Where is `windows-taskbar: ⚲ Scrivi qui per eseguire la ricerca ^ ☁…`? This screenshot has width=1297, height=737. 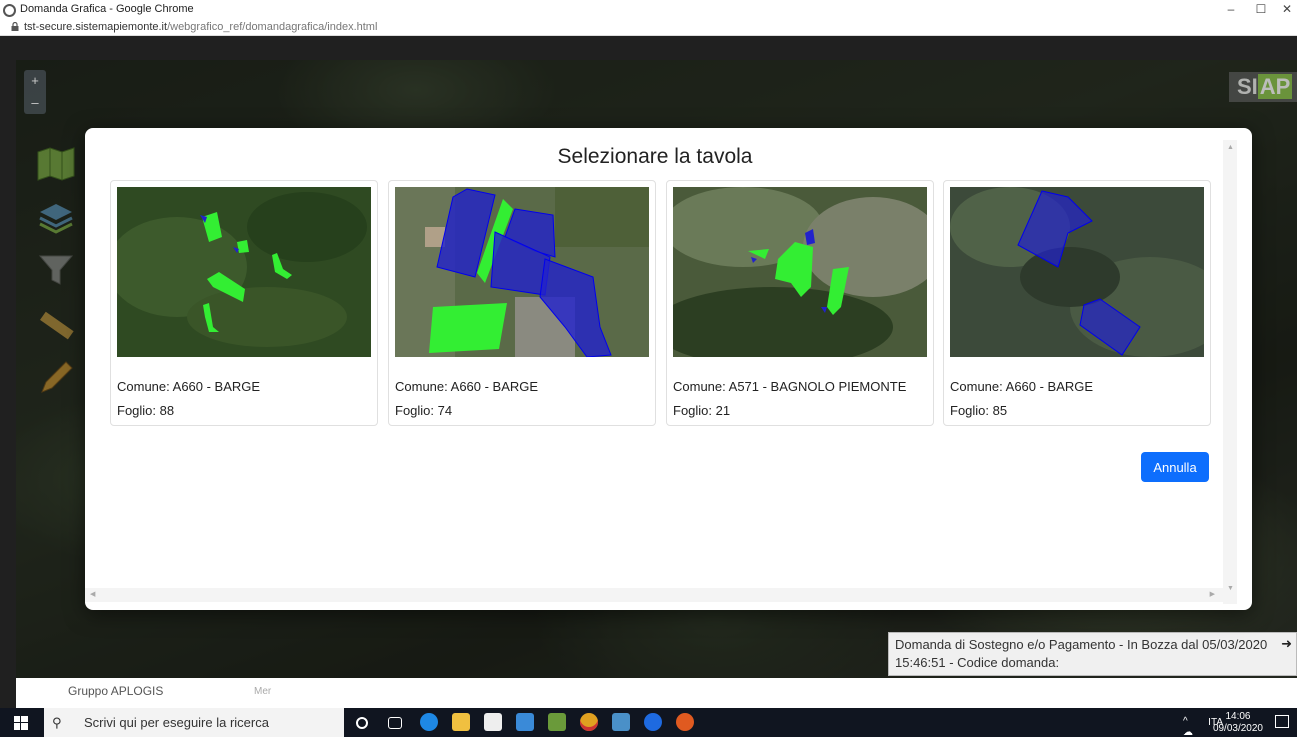
windows-taskbar: ⚲ Scrivi qui per eseguire la ricerca ^ ☁… is located at coordinates (648, 722).